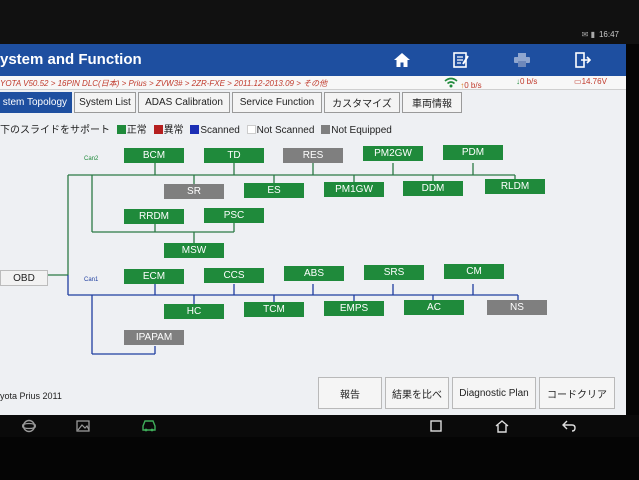 The width and height of the screenshot is (639, 480). I want to click on ecu-node-tcm: TCM, so click(274, 309).